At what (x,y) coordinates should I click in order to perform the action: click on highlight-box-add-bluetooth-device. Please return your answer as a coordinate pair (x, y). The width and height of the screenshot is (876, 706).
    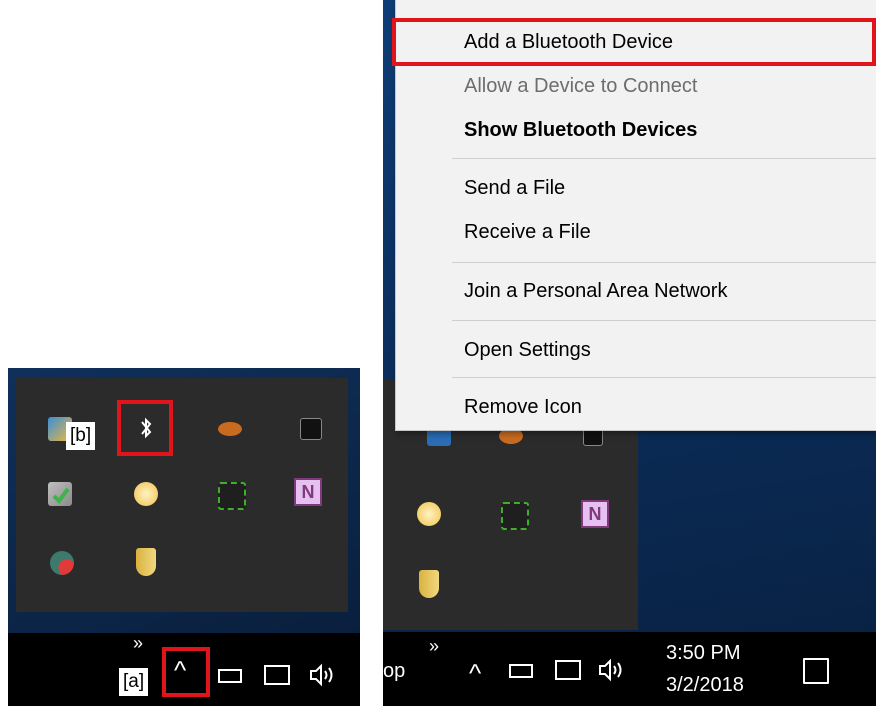
    Looking at the image, I should click on (634, 42).